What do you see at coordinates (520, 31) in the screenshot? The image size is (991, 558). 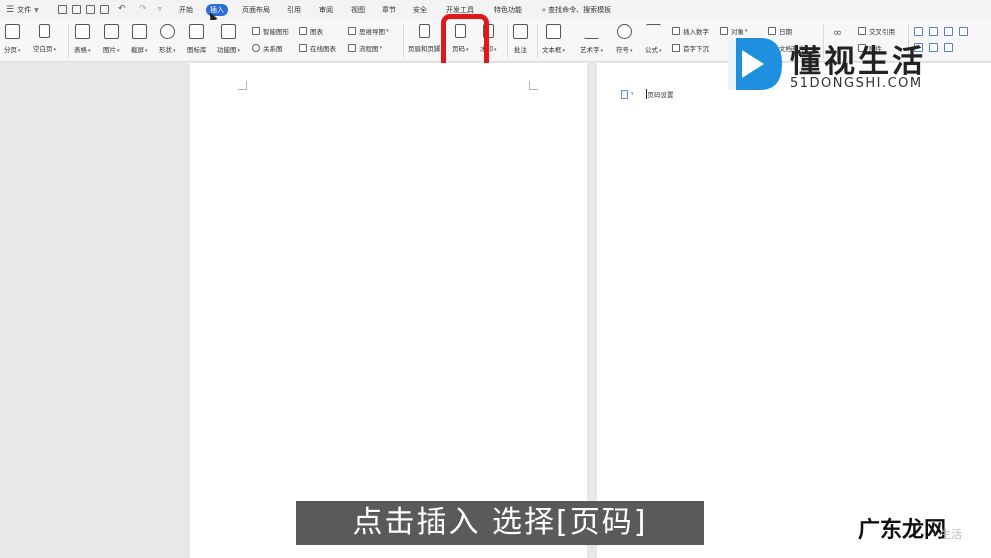 I see `comment-icon` at bounding box center [520, 31].